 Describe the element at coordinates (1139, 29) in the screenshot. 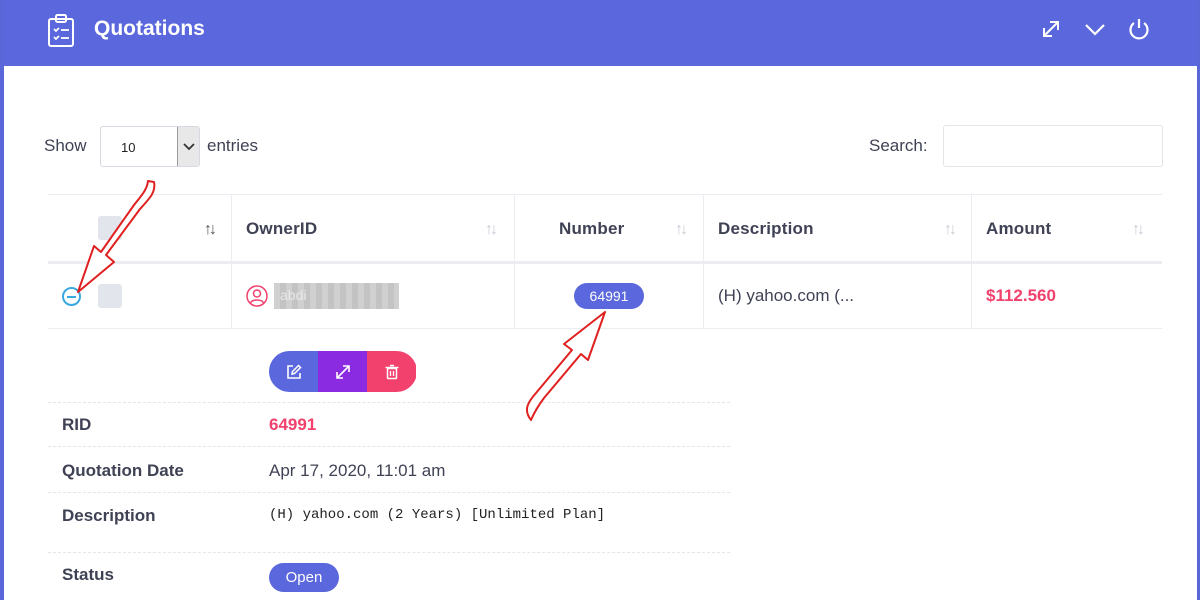

I see `power-icon` at that location.